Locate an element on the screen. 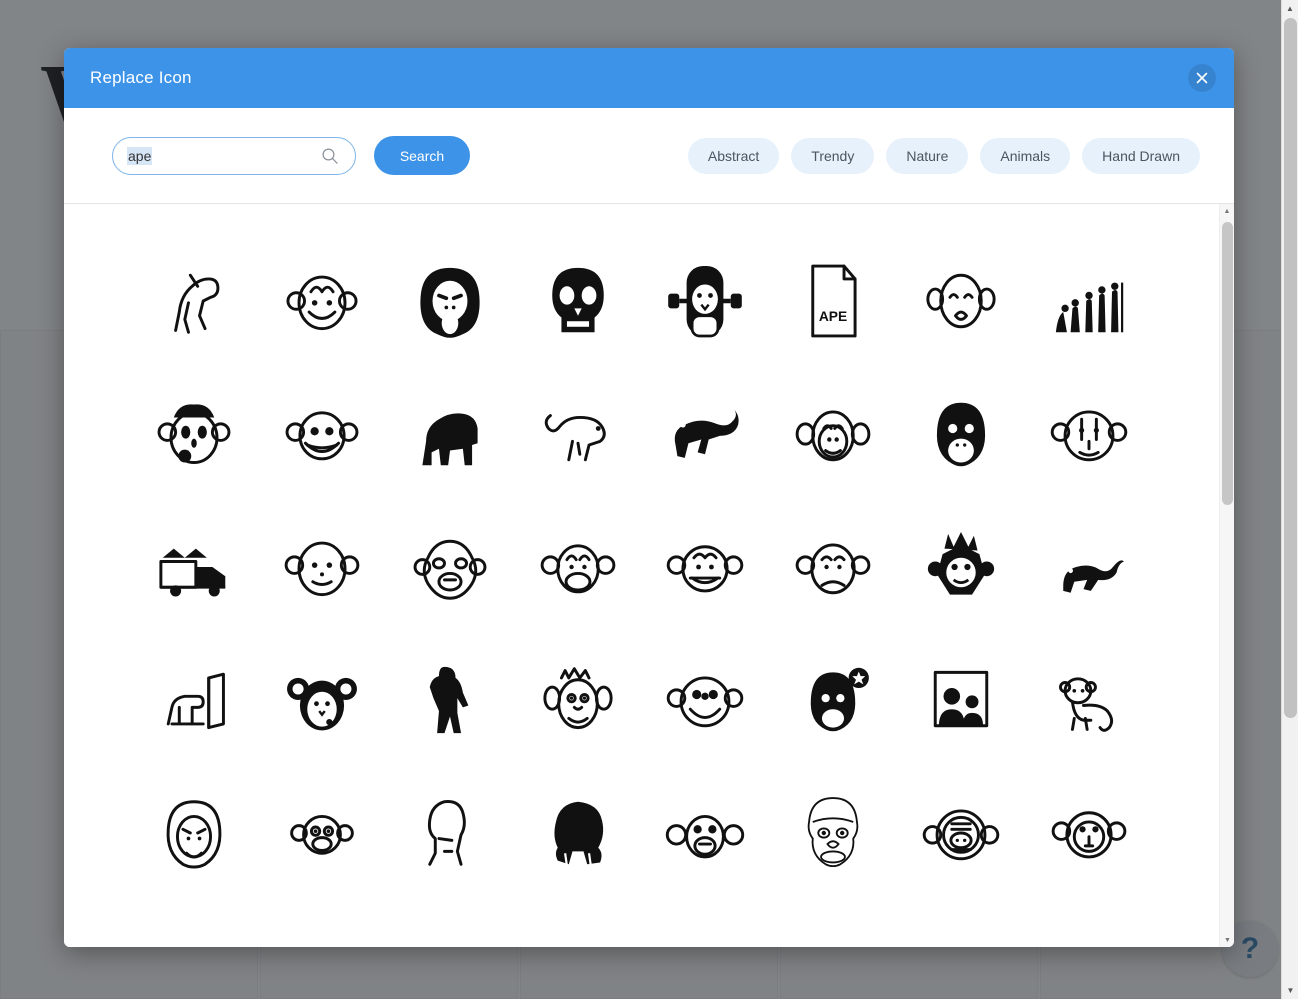  monkey-face-open-mouth-icon is located at coordinates (578, 566).